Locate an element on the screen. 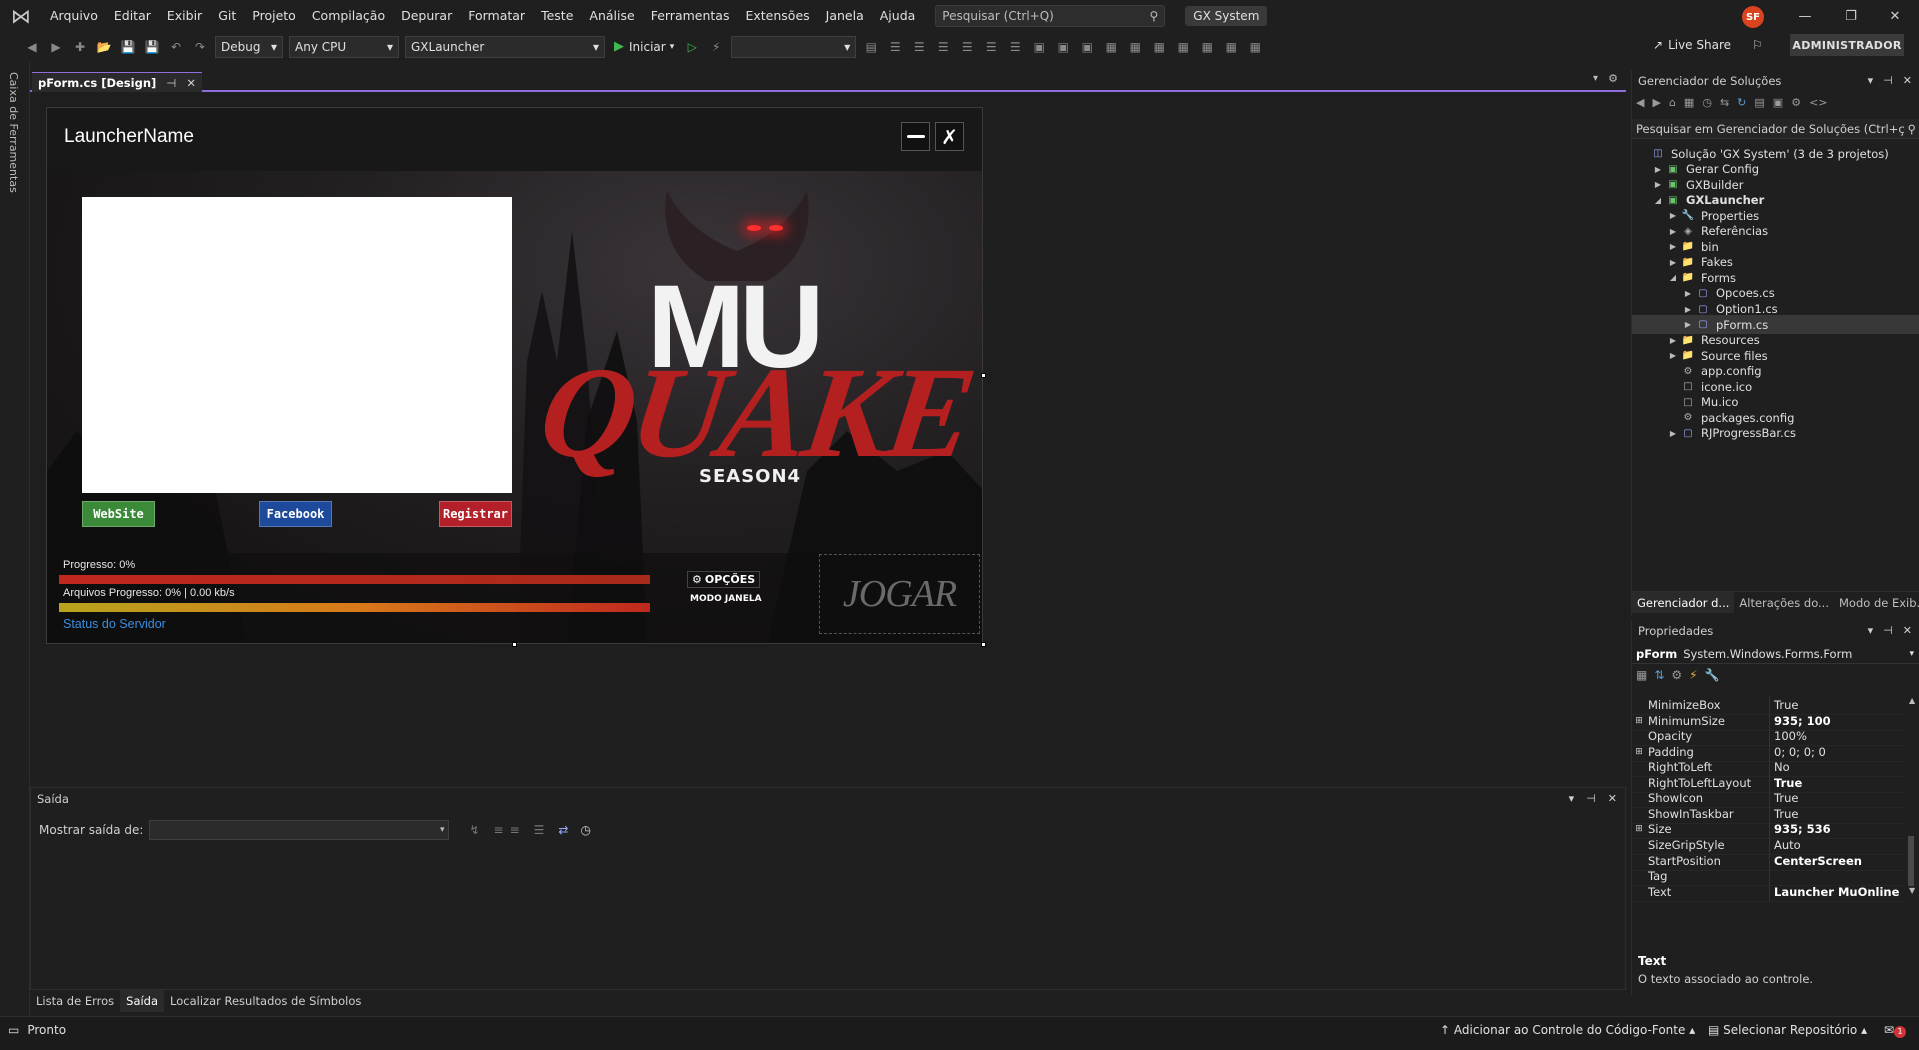 The width and height of the screenshot is (1919, 1050). debug-target-select: ▾ is located at coordinates (794, 46).